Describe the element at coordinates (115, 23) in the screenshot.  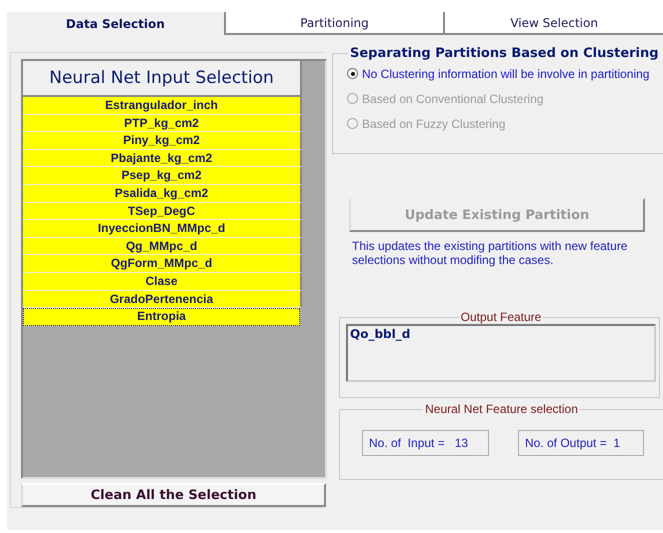
I see `tab: Data Selection` at that location.